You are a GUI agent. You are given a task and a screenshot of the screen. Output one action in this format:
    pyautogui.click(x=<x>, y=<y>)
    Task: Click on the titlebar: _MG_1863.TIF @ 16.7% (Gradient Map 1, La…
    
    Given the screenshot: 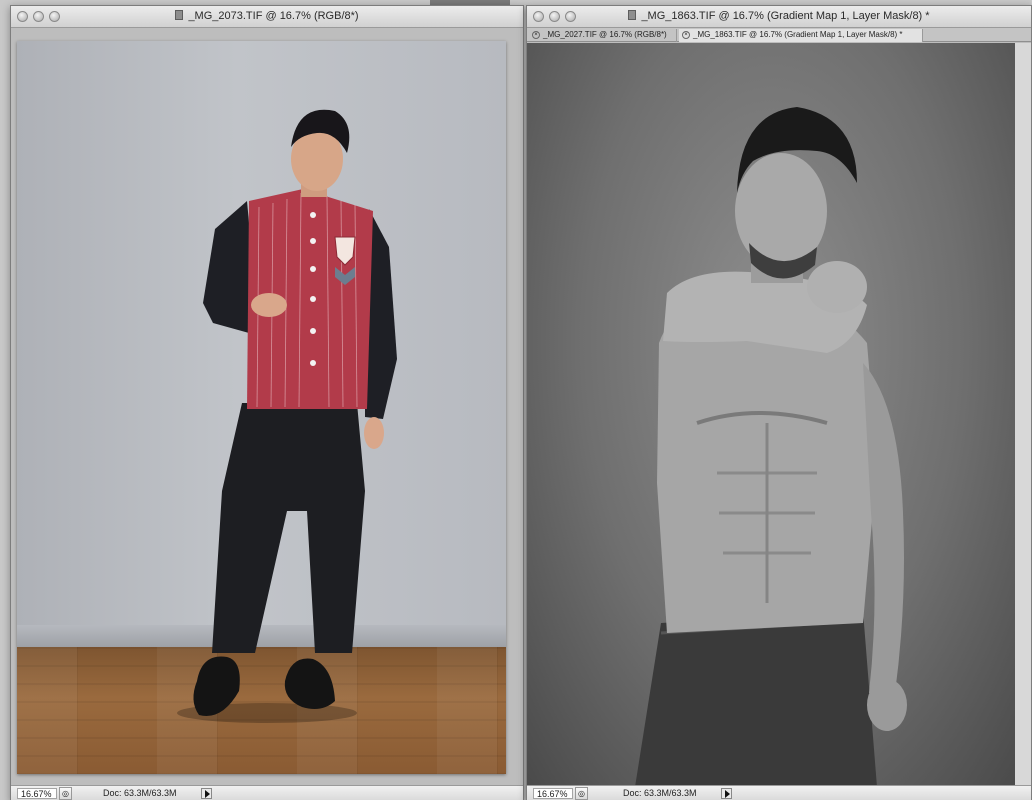 What is the action you would take?
    pyautogui.click(x=779, y=17)
    